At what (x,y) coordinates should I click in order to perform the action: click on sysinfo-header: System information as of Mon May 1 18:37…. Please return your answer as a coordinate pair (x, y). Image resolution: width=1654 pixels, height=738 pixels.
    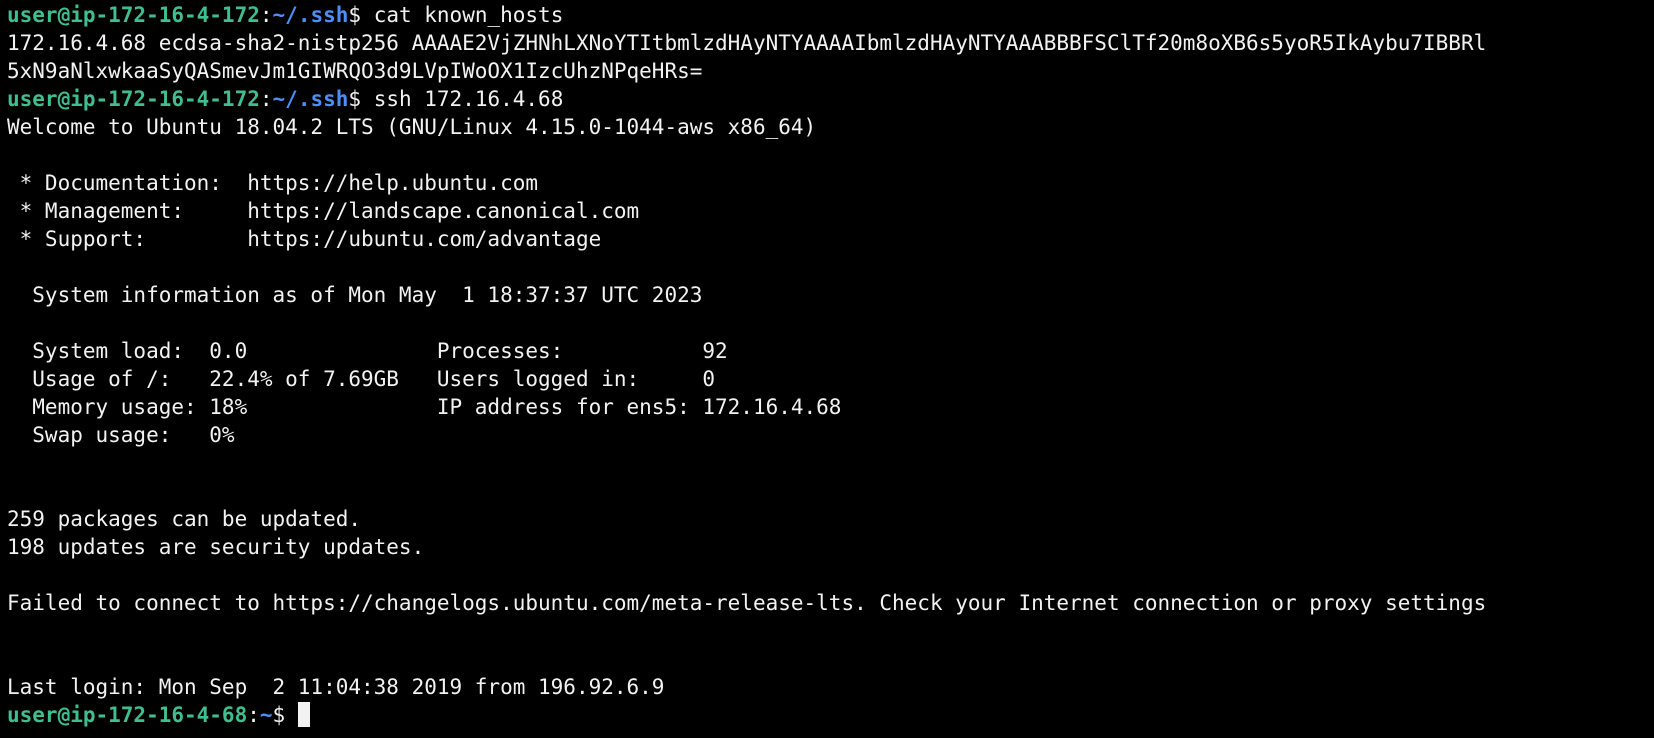
    Looking at the image, I should click on (355, 295).